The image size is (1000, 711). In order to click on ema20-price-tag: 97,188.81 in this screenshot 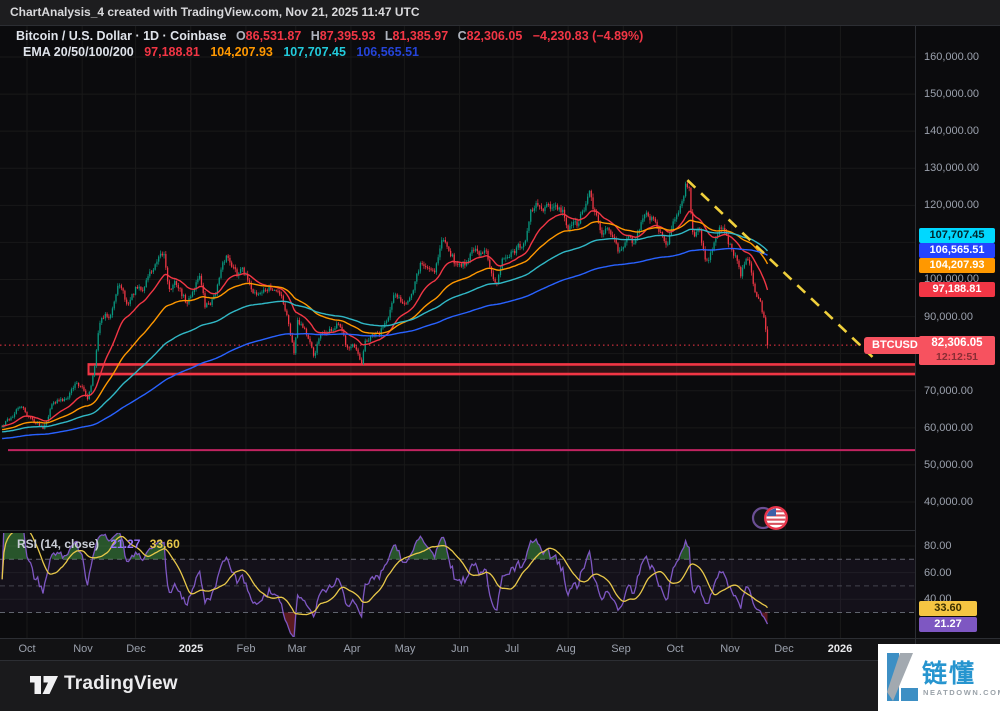, I will do `click(957, 289)`.